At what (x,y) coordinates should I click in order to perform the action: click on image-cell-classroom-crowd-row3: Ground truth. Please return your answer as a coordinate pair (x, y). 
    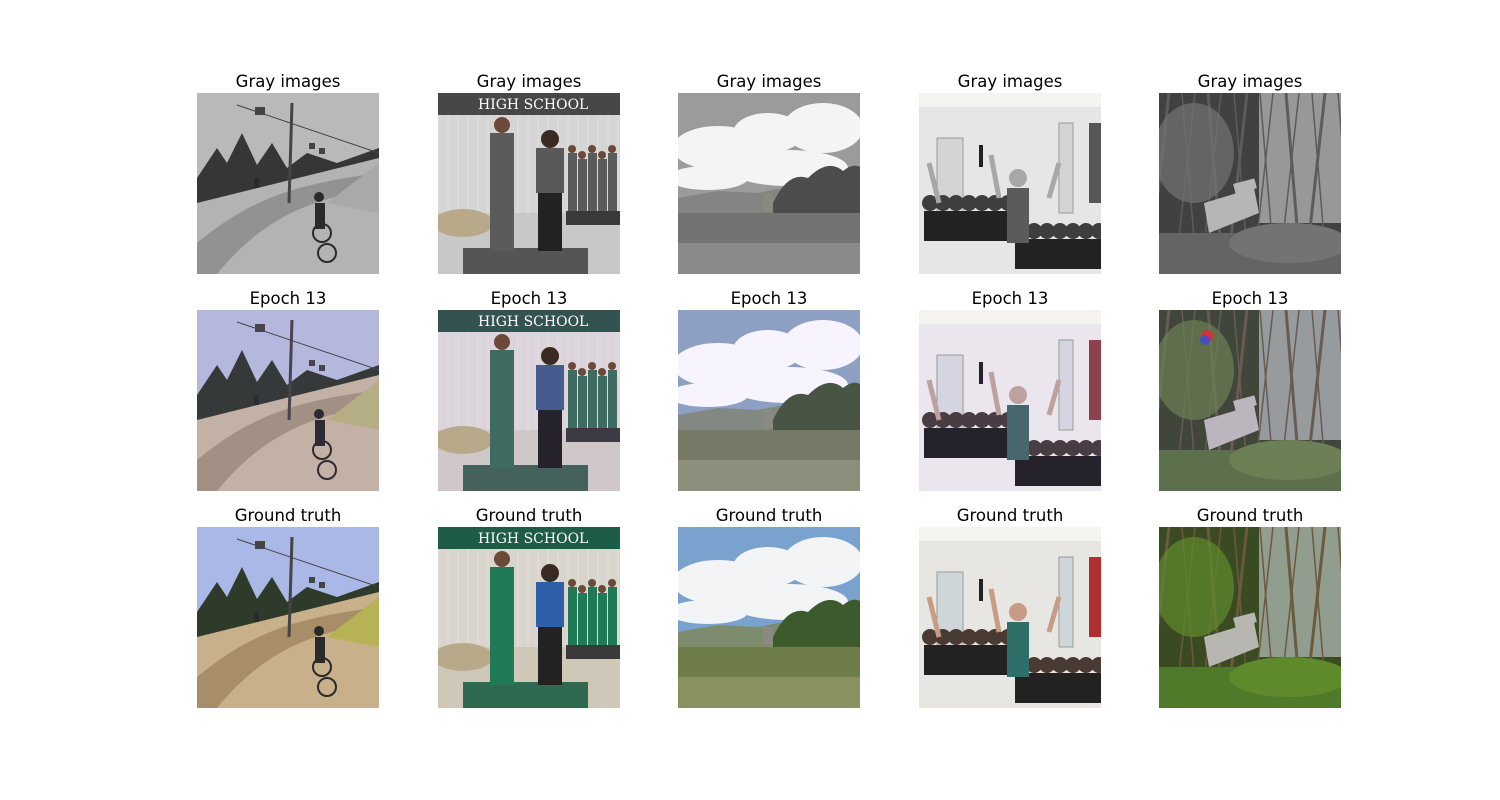
    Looking at the image, I should click on (1010, 607).